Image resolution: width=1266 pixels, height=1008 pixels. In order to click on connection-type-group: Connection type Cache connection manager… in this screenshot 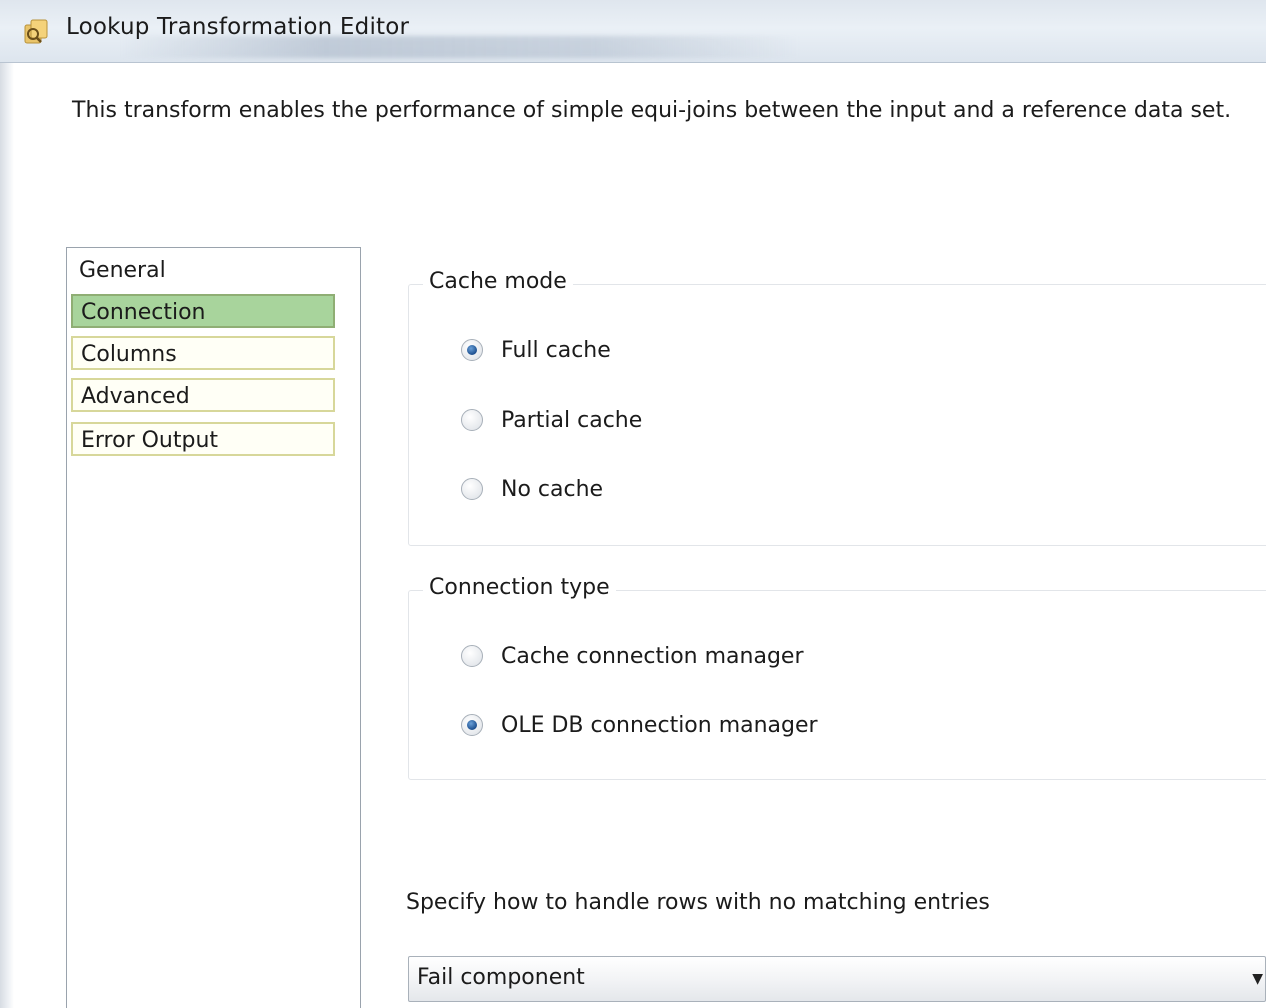, I will do `click(837, 677)`.